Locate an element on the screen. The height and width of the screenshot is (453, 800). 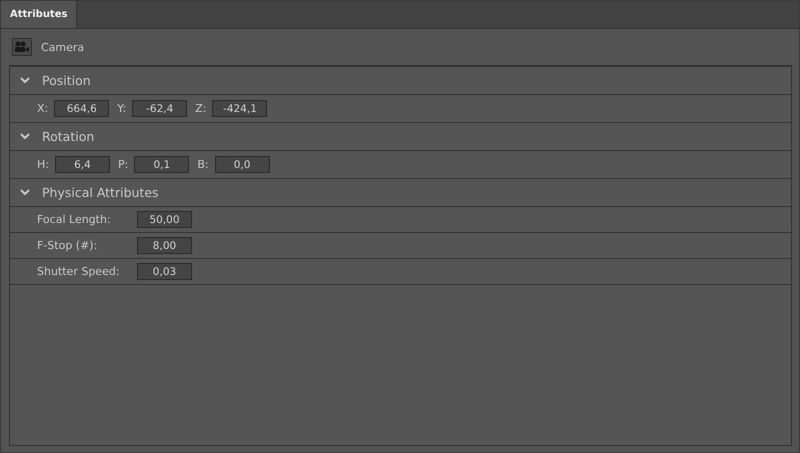
field-label: B: is located at coordinates (203, 164).